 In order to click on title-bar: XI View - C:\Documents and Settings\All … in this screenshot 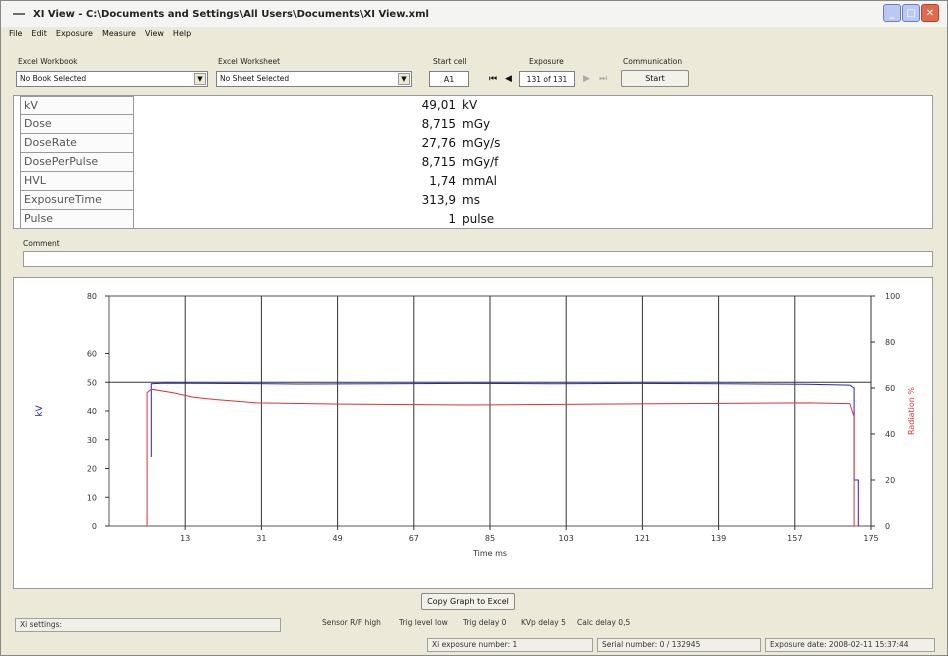, I will do `click(474, 14)`.